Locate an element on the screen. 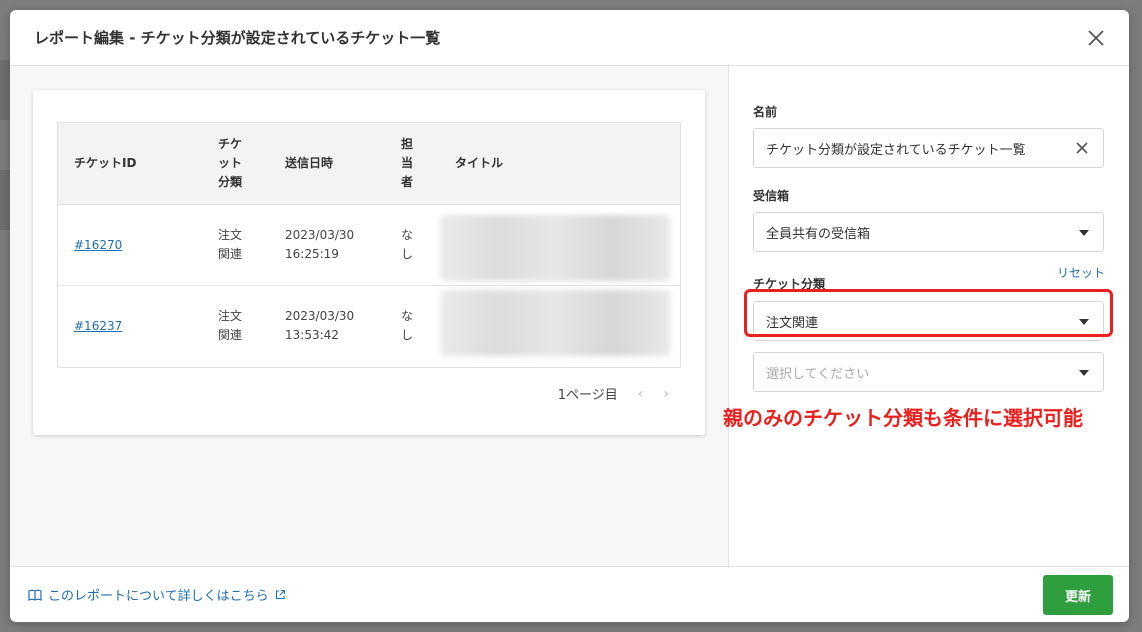  ticket-id-cell: #16270 is located at coordinates (98, 245).